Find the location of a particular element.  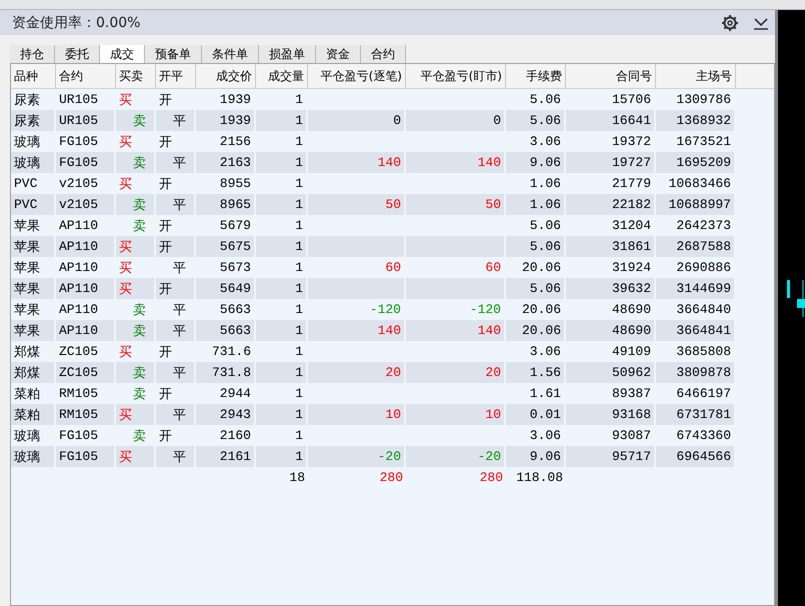

table-row: 尿素 UR105 卖 平 1939 1 0 0 5.06 16641 1368932 is located at coordinates (373, 120).